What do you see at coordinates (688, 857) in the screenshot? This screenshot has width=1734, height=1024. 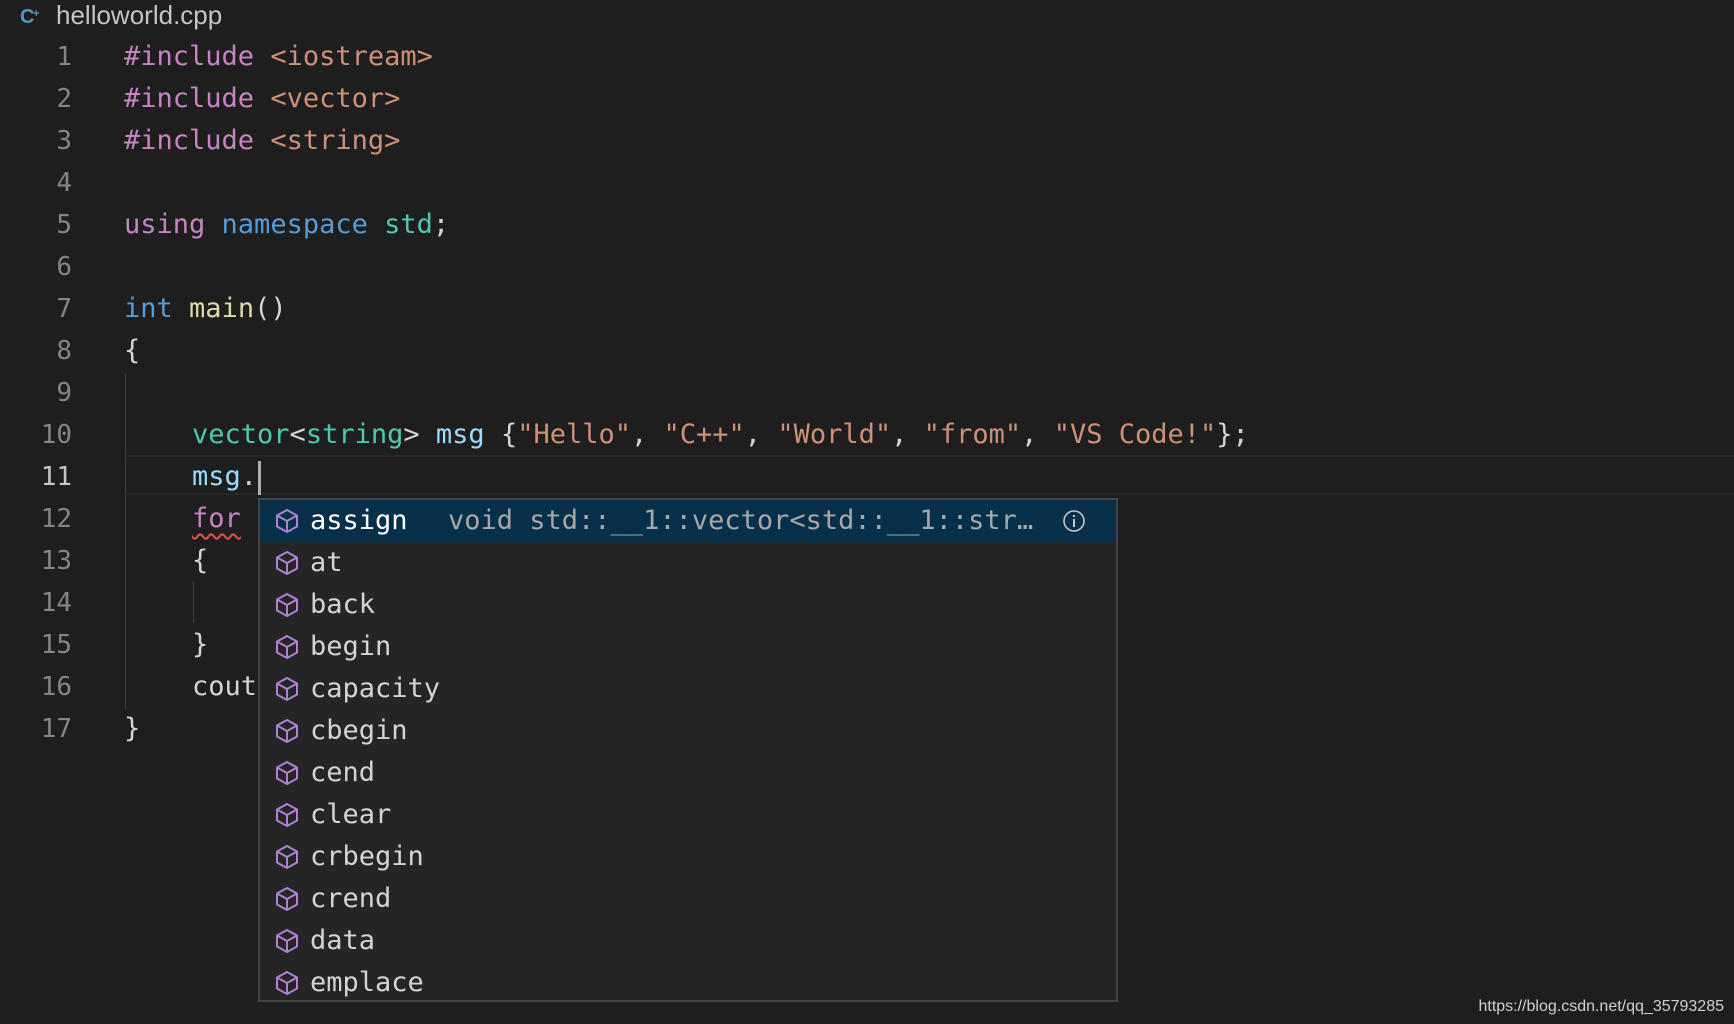 I see `suggest-item-crbegin: crbegin` at bounding box center [688, 857].